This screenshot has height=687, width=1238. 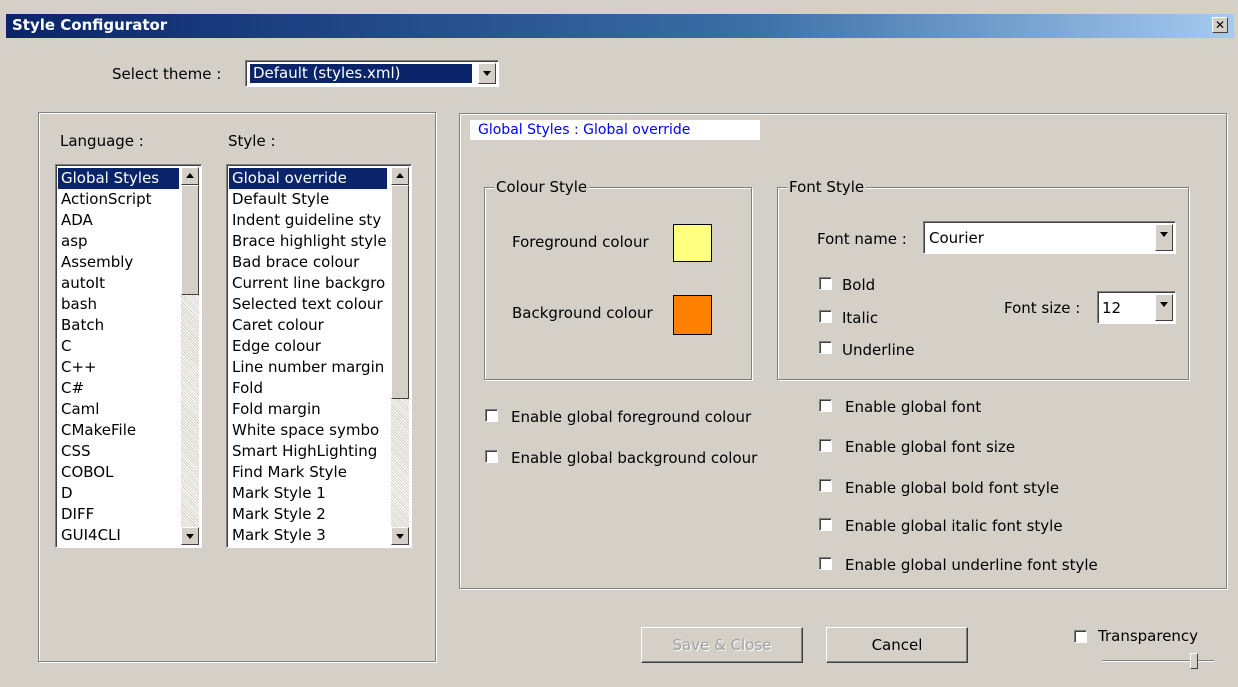 What do you see at coordinates (118, 535) in the screenshot?
I see `language-list-item: GUI4CLI` at bounding box center [118, 535].